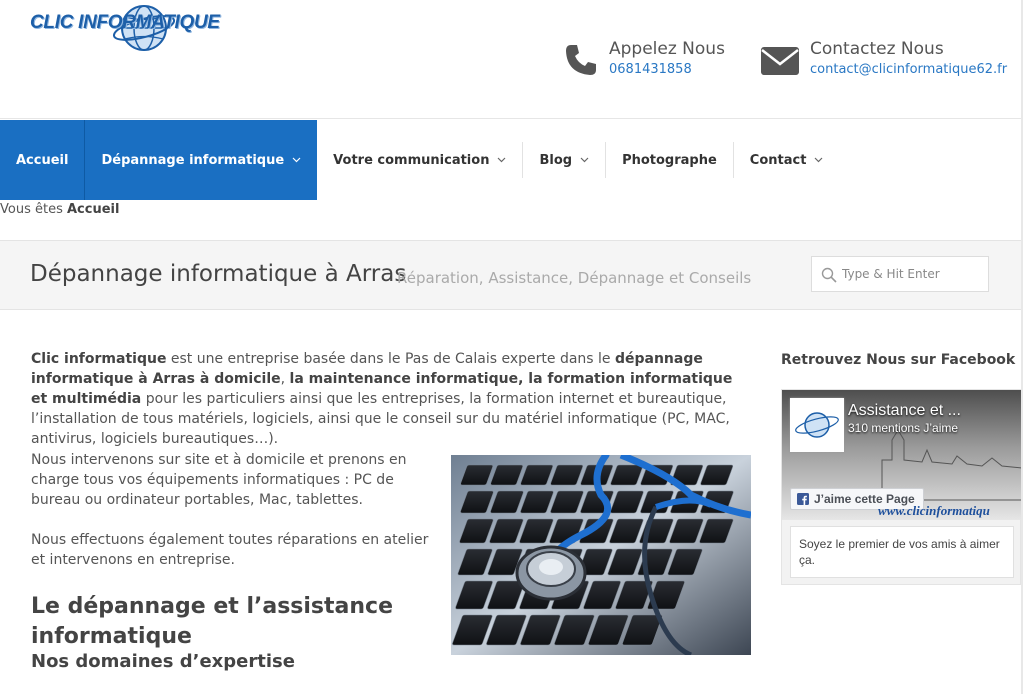 This screenshot has width=1023, height=694. Describe the element at coordinates (99, 359) in the screenshot. I see `intro-bold-company: Clic informatique` at that location.